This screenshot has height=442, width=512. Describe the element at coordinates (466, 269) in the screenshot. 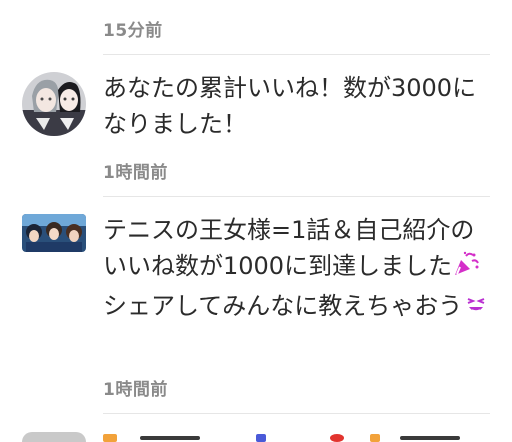

I see `party-popper-icon` at that location.